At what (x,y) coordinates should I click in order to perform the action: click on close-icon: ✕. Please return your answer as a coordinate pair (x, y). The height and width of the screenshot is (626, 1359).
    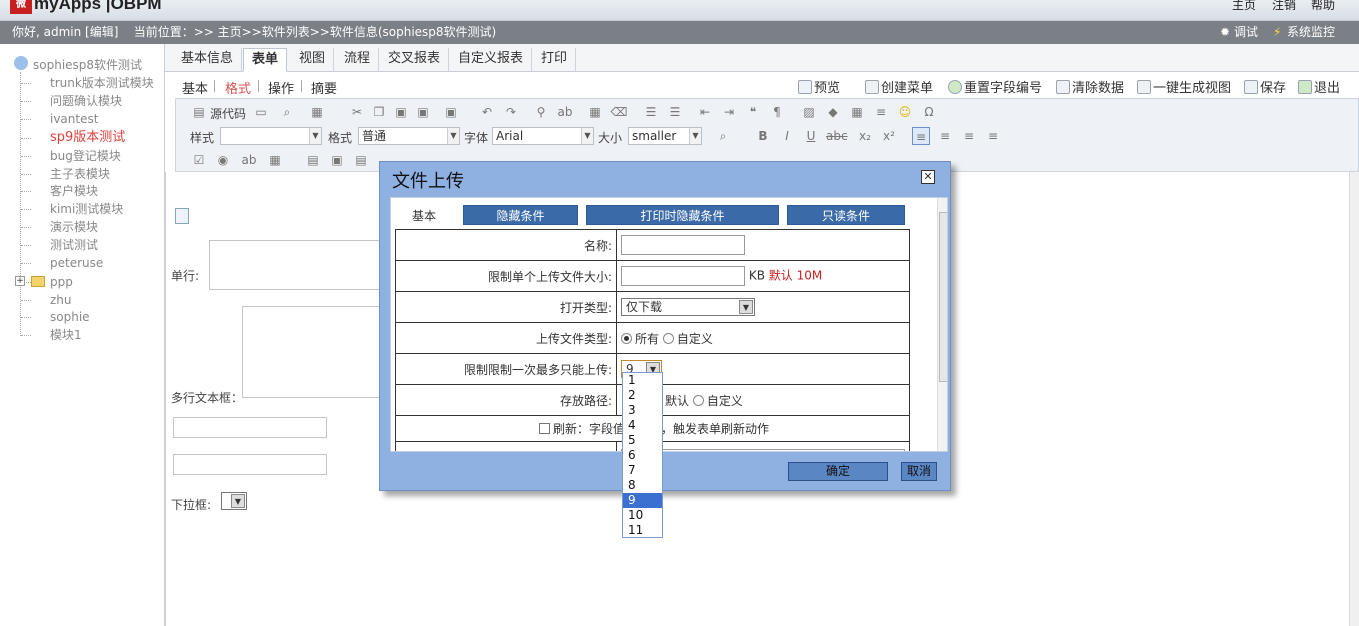
    Looking at the image, I should click on (928, 177).